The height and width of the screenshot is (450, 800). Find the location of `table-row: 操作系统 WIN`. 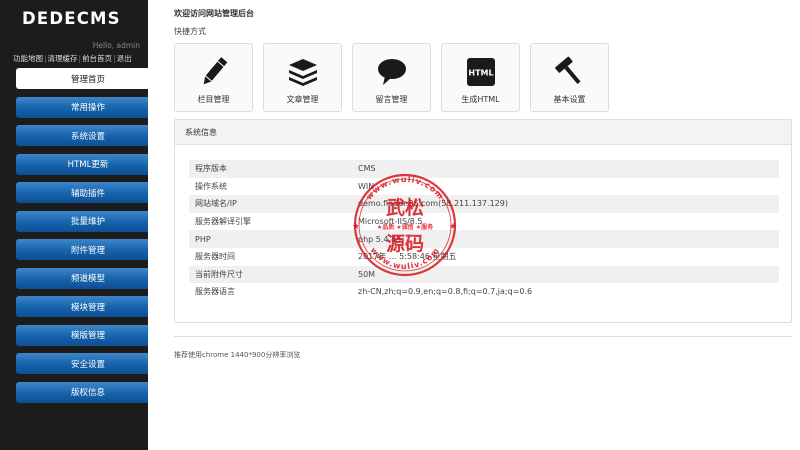

table-row: 操作系统 WIN is located at coordinates (285, 186).